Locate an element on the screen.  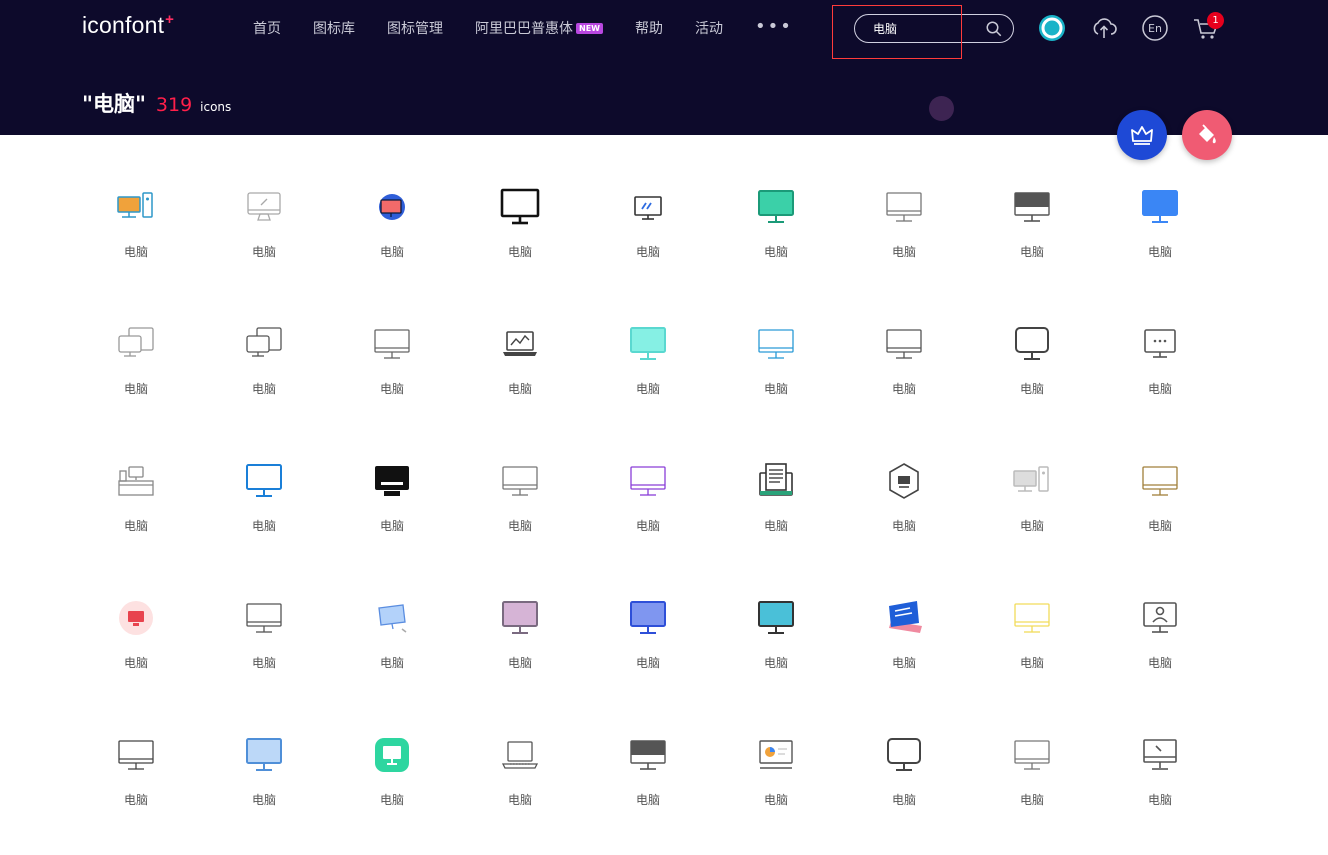
vip-crown-button is located at coordinates (1142, 135).